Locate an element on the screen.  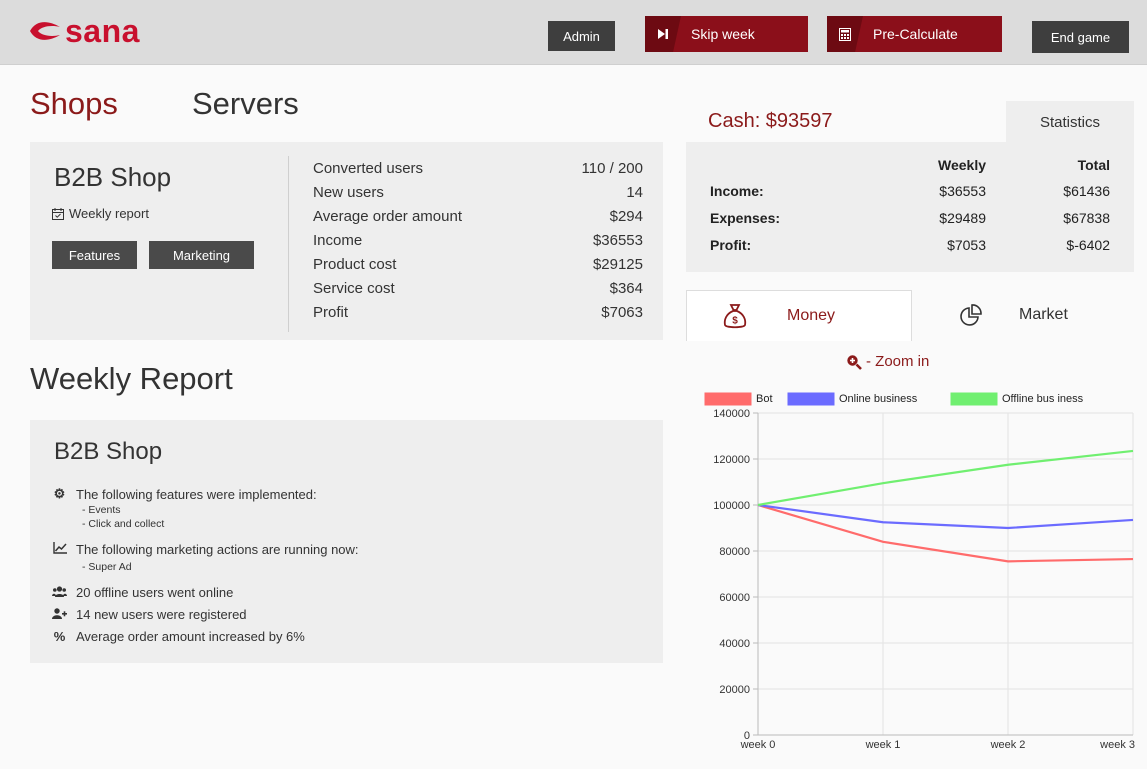
admin-button: Admin is located at coordinates (581, 36).